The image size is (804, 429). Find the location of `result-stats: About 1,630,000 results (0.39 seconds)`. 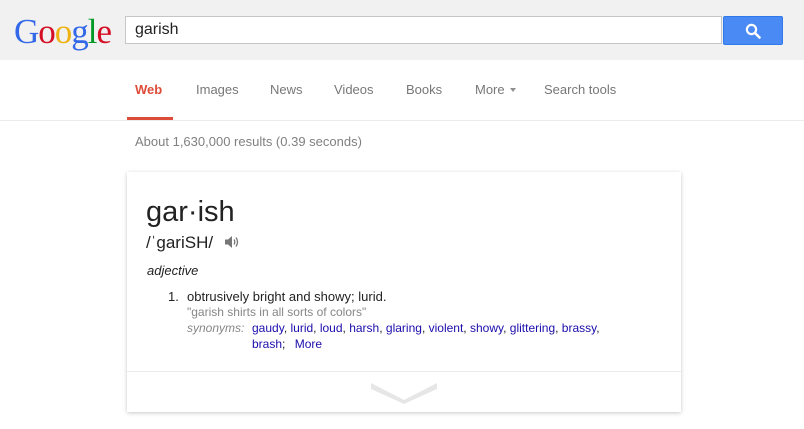

result-stats: About 1,630,000 results (0.39 seconds) is located at coordinates (248, 141).